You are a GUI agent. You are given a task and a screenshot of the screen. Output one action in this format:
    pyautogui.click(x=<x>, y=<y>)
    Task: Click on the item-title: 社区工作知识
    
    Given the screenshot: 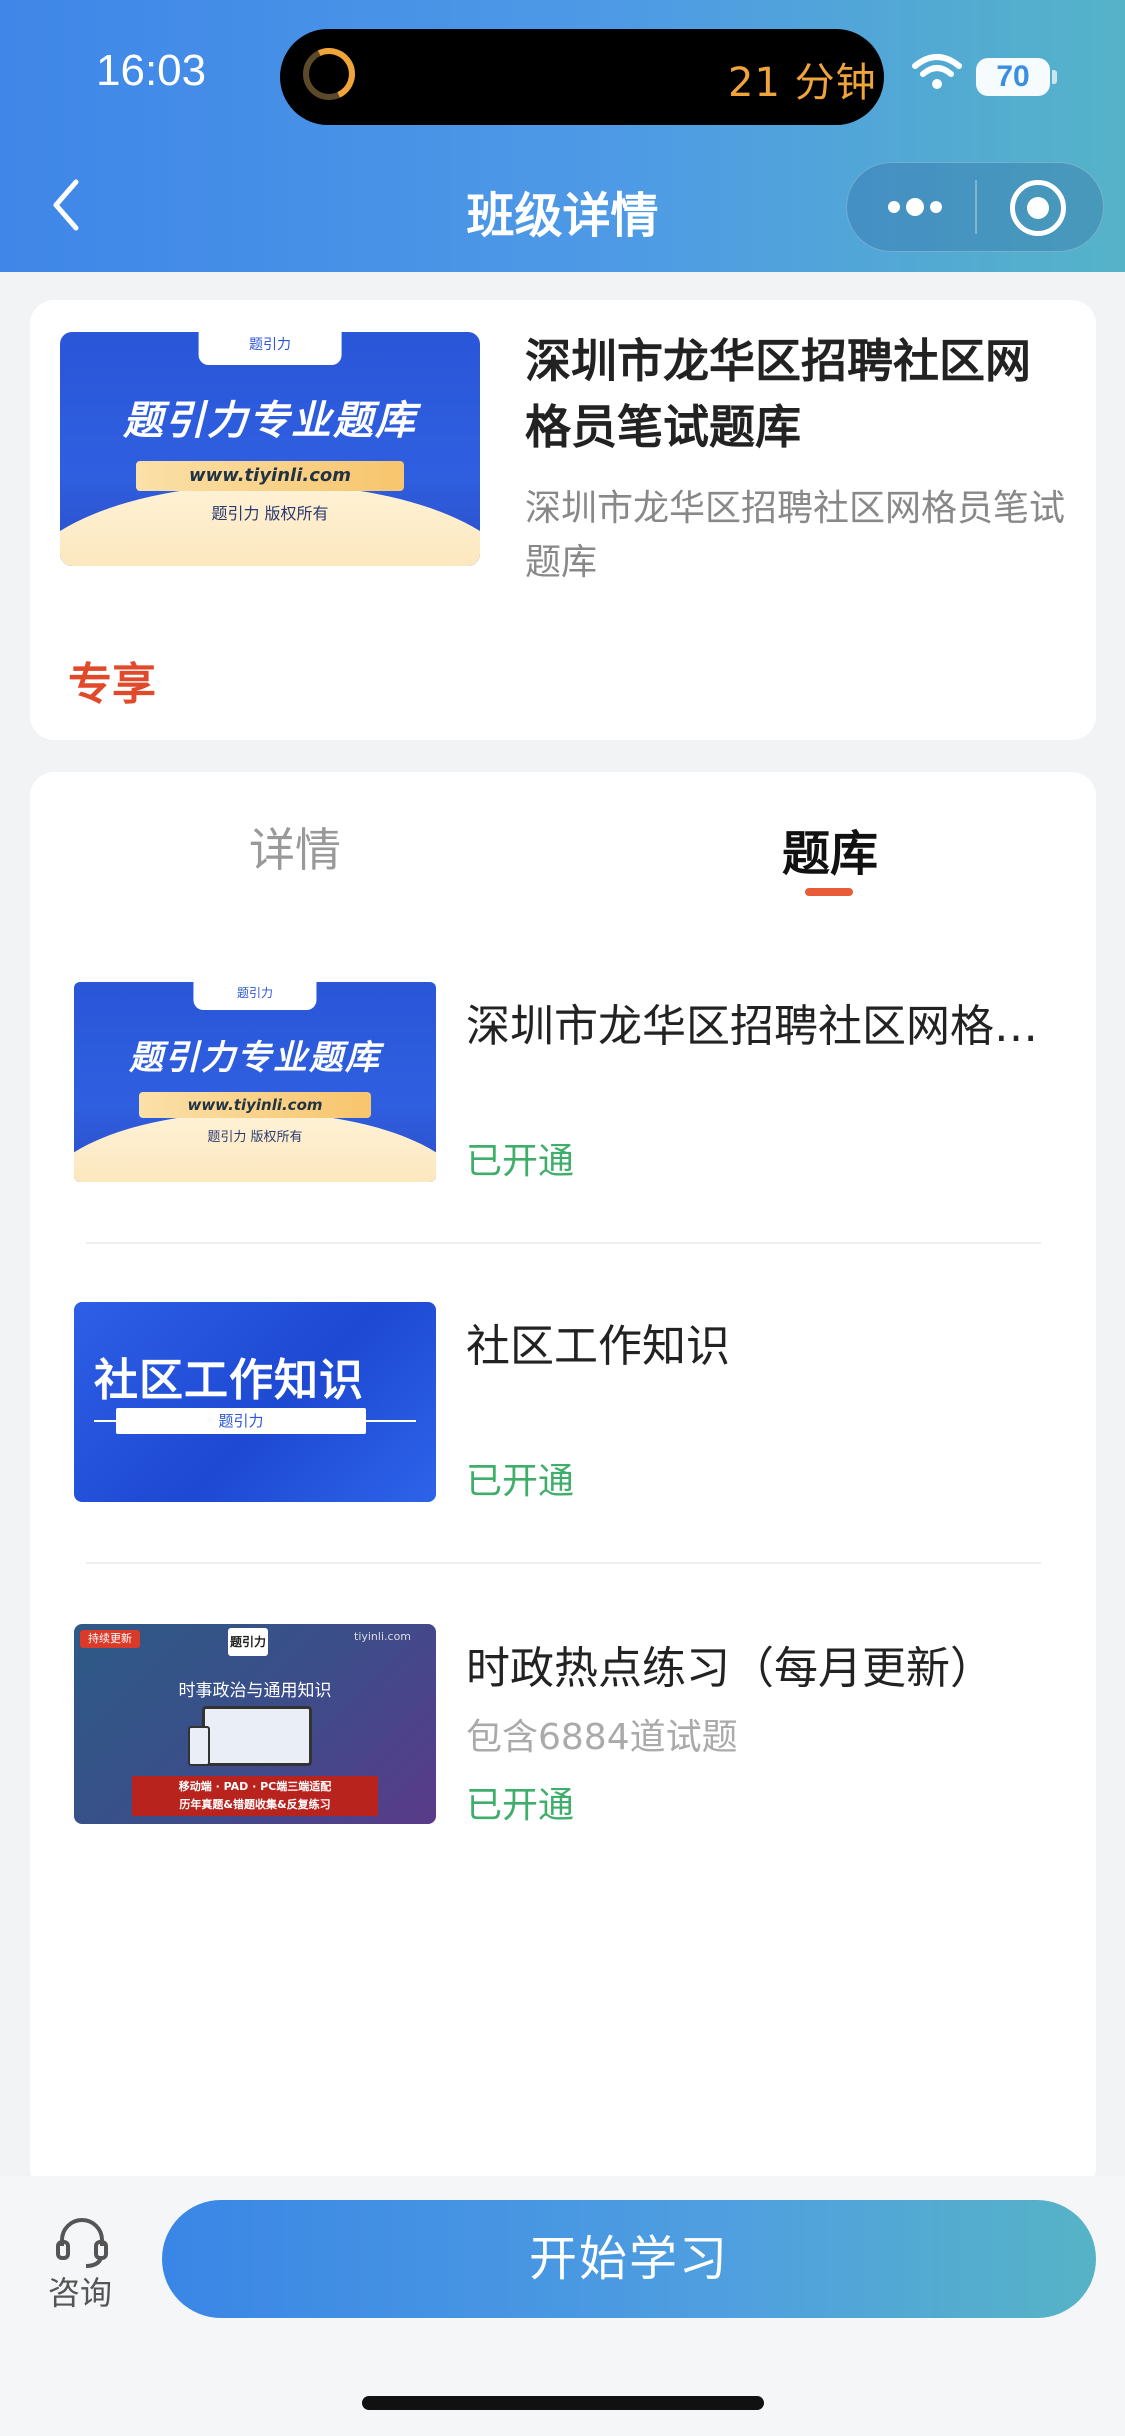 What is the action you would take?
    pyautogui.click(x=766, y=1342)
    